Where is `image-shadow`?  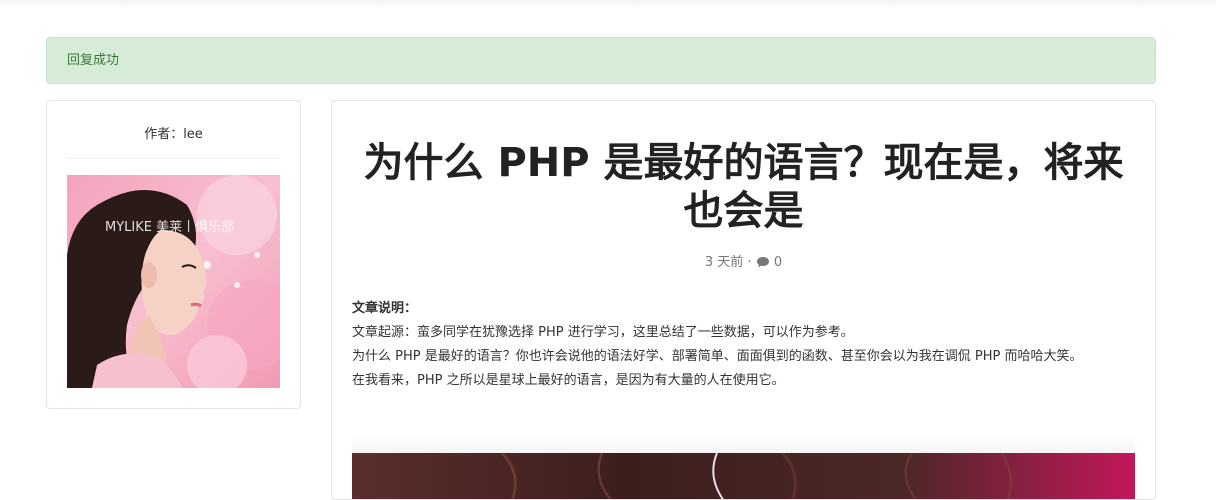
image-shadow is located at coordinates (743, 445).